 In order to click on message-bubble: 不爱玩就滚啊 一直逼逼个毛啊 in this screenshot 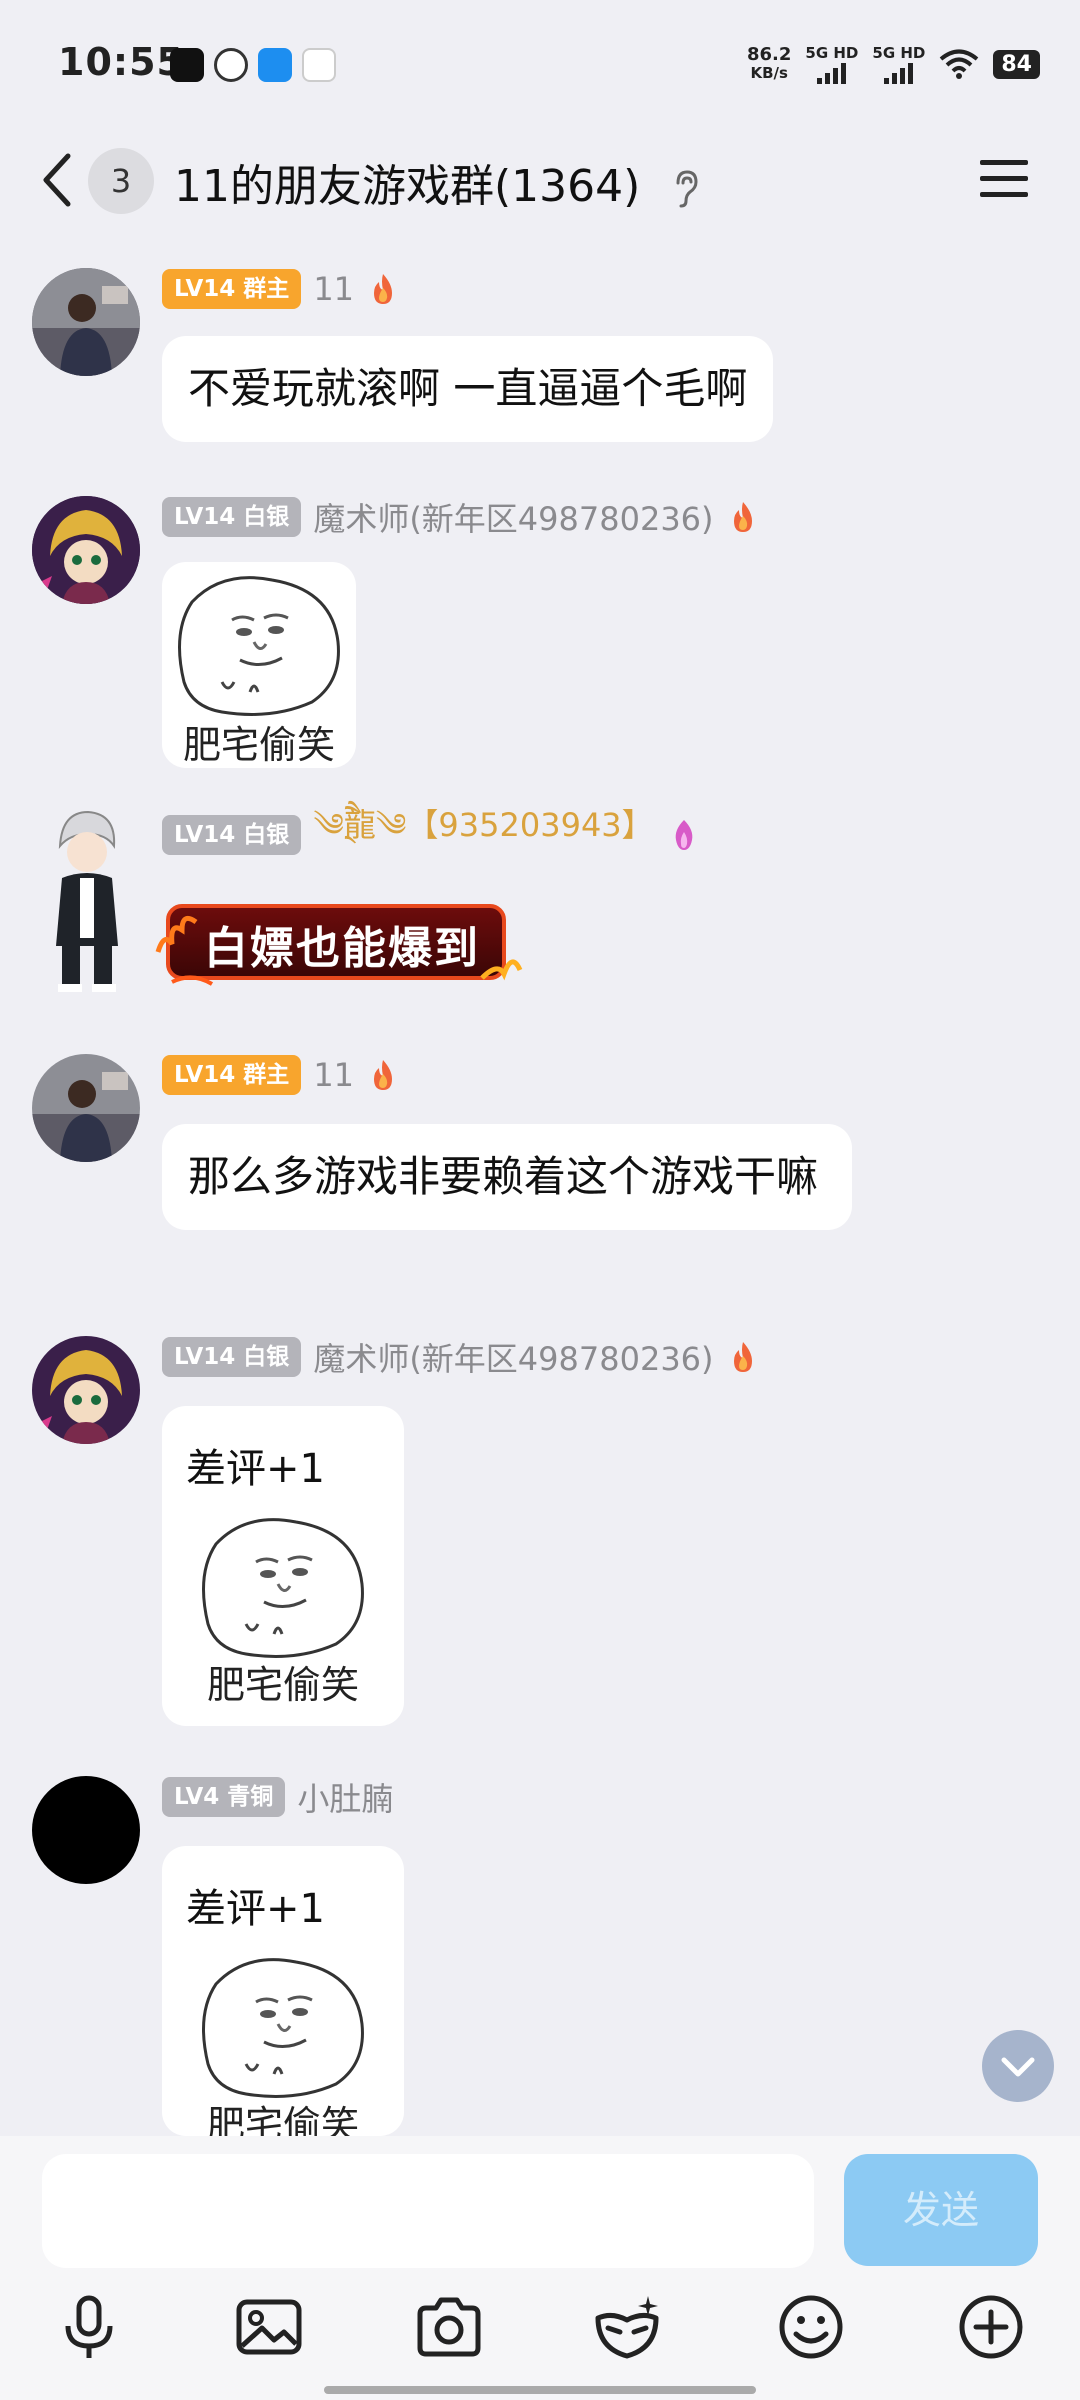, I will do `click(468, 389)`.